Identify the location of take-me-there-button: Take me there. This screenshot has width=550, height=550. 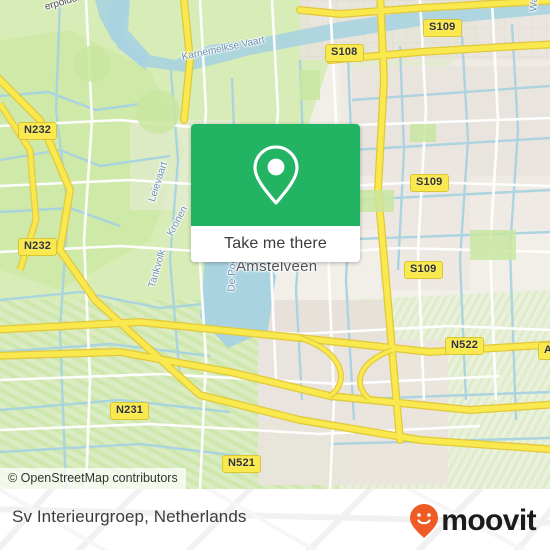
(275, 244).